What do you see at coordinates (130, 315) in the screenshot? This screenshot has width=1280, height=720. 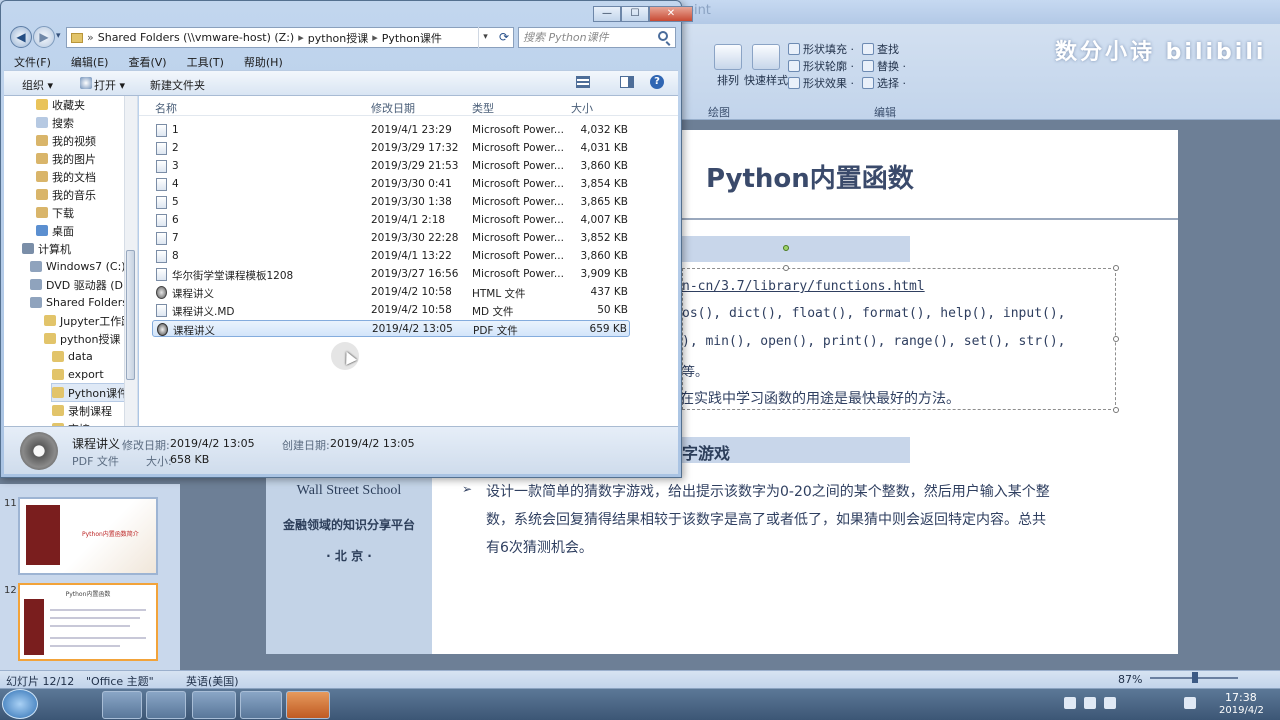 I see `nav-scrollbar-thumb` at bounding box center [130, 315].